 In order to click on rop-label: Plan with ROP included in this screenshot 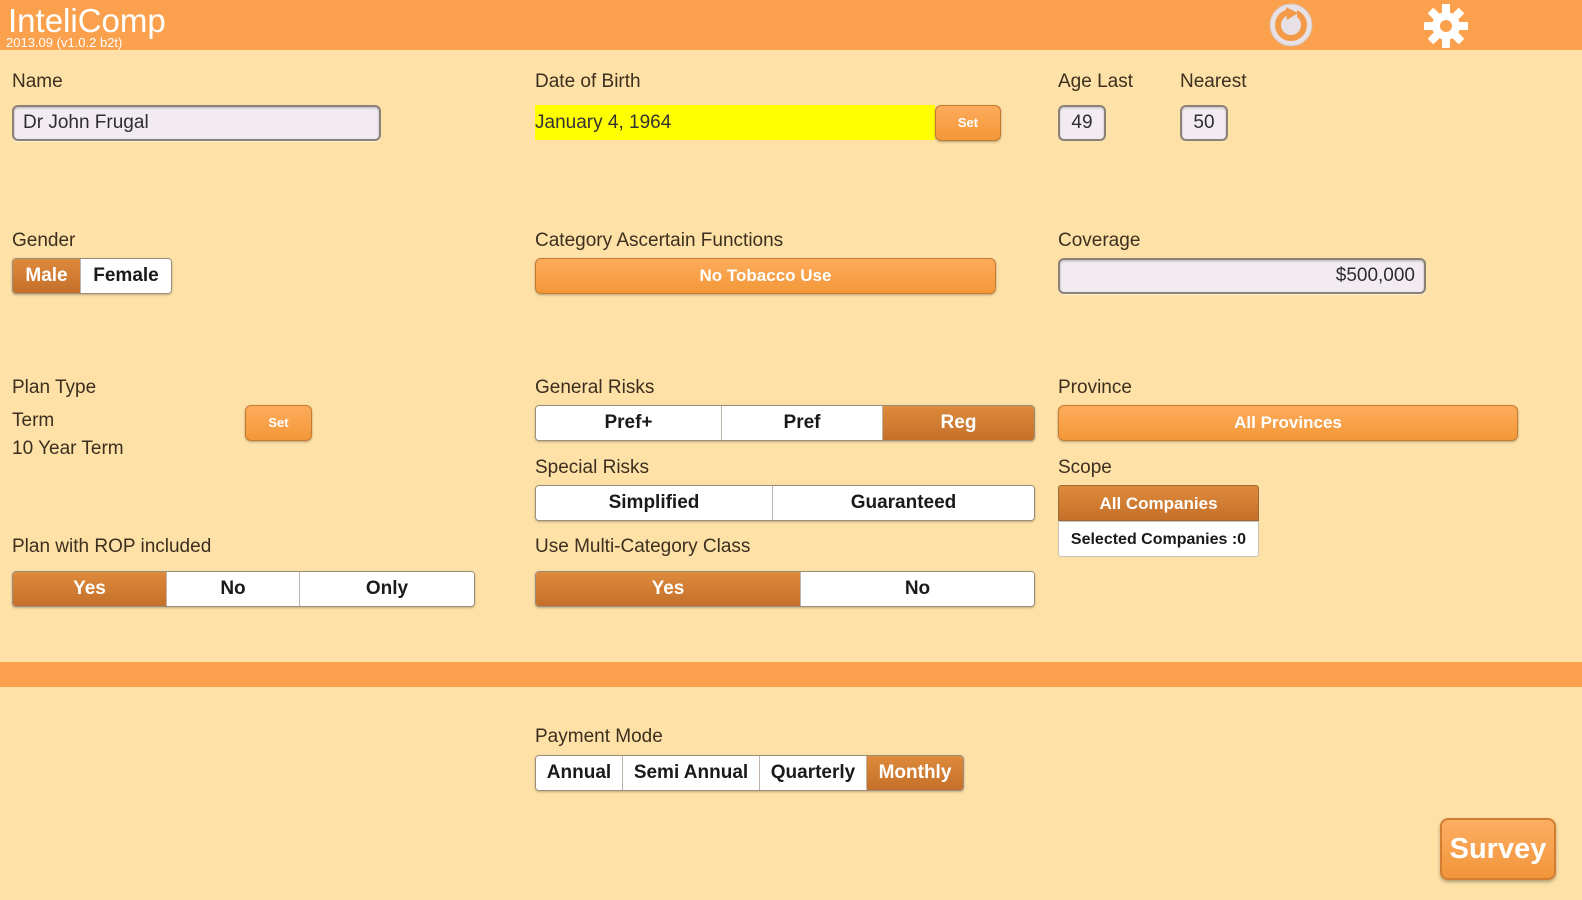, I will do `click(112, 546)`.